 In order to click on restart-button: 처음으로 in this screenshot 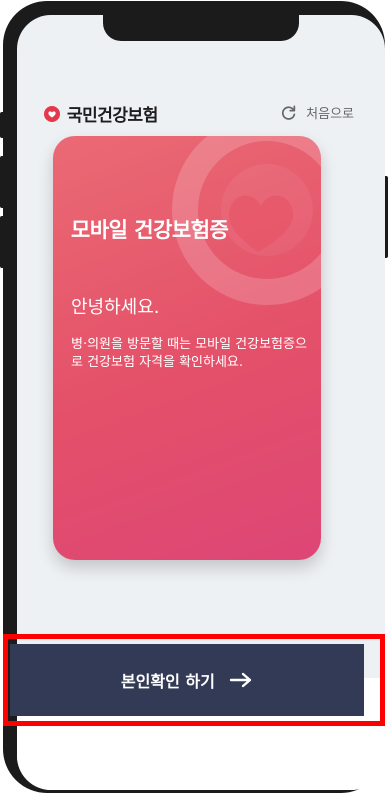, I will do `click(317, 112)`.